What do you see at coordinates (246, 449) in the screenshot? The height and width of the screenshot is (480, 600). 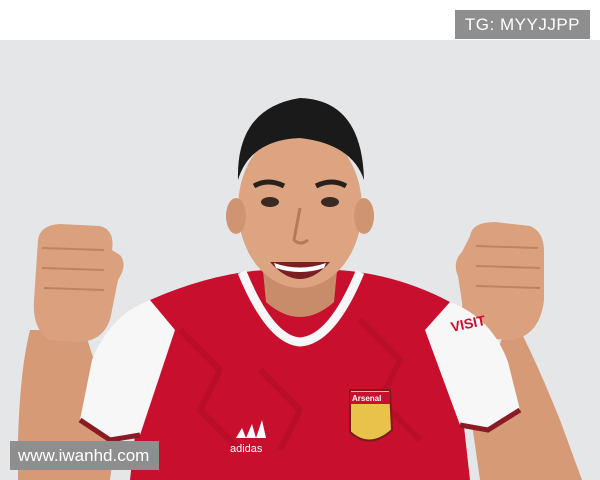 I see `svg-text: adidas` at bounding box center [246, 449].